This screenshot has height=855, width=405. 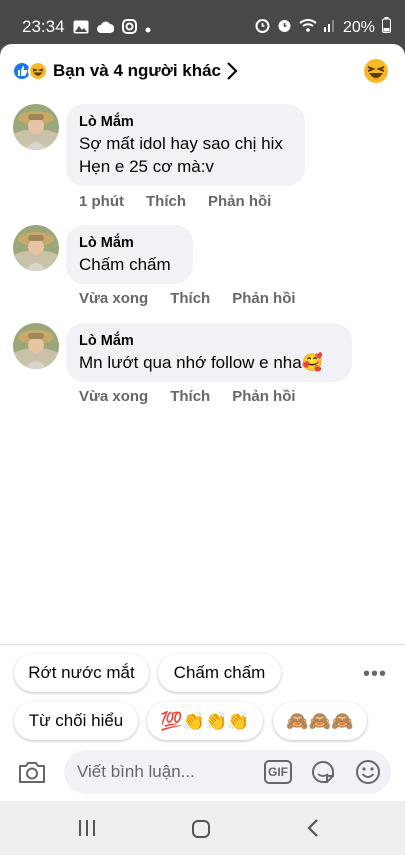 What do you see at coordinates (320, 721) in the screenshot?
I see `quick-reply-emoji-chip: 🙈🙈🙈` at bounding box center [320, 721].